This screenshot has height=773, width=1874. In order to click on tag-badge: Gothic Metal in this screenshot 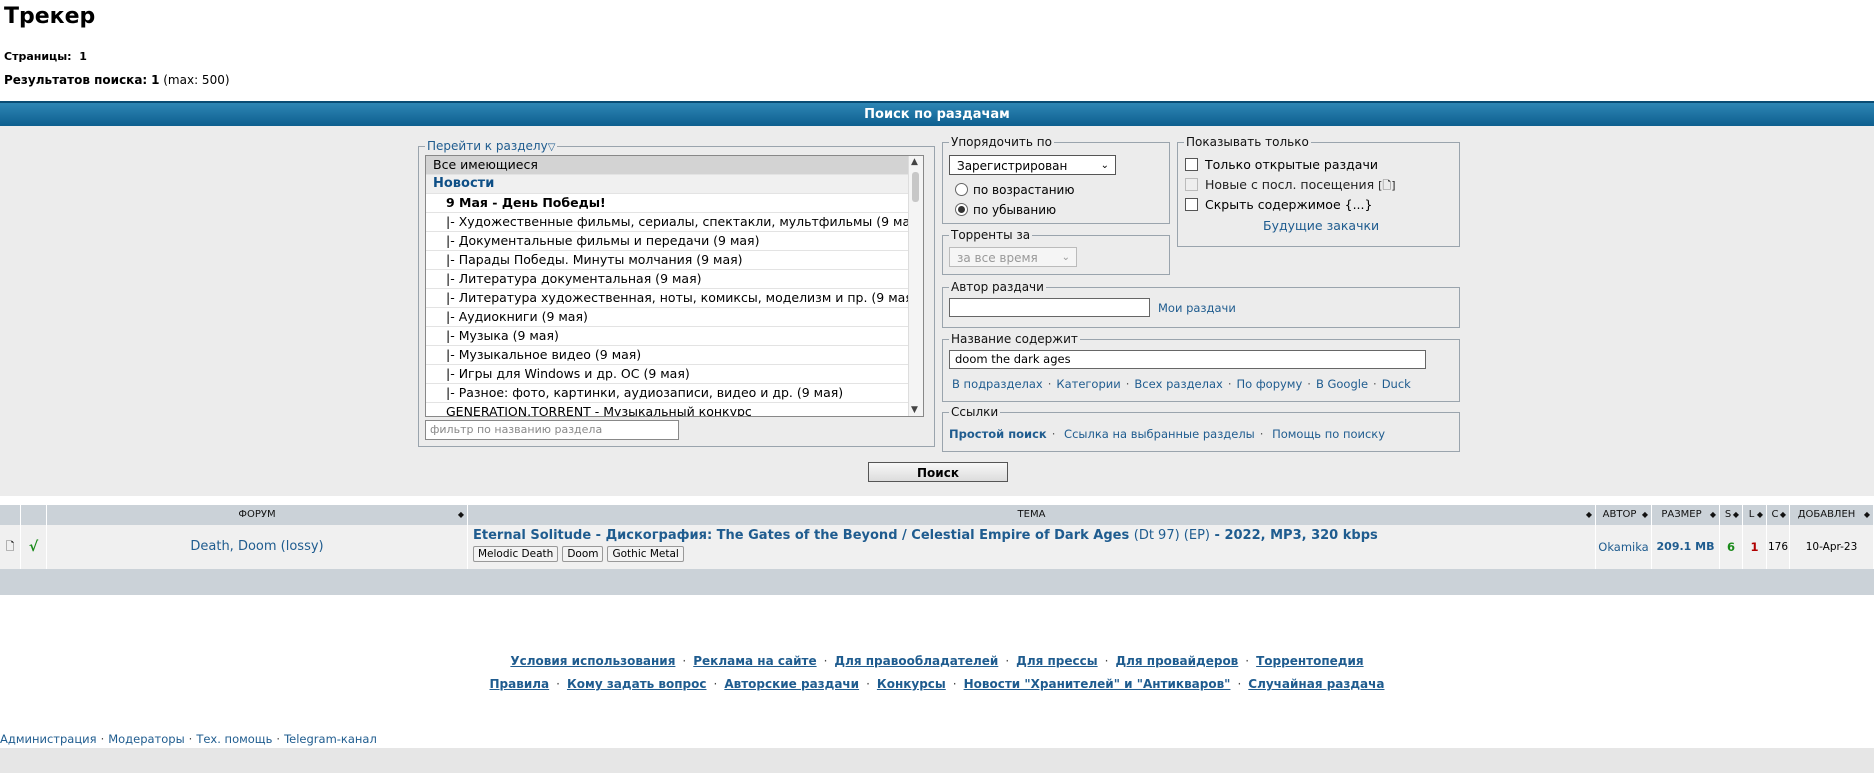, I will do `click(645, 554)`.